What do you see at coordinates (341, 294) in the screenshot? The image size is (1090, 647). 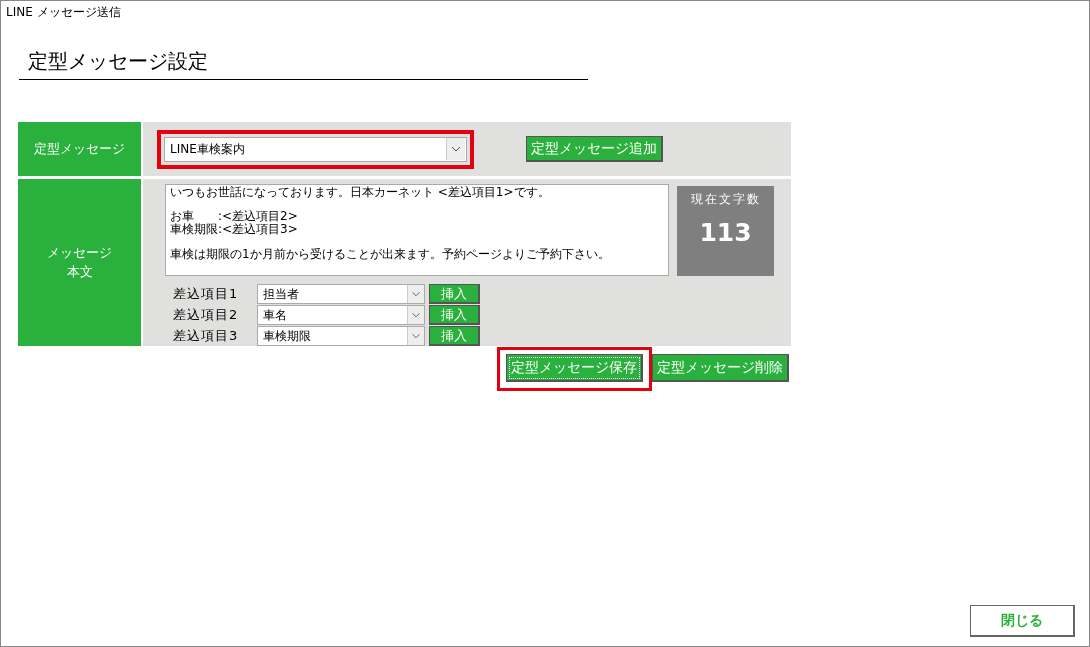 I see `field-dropdown: 担当者` at bounding box center [341, 294].